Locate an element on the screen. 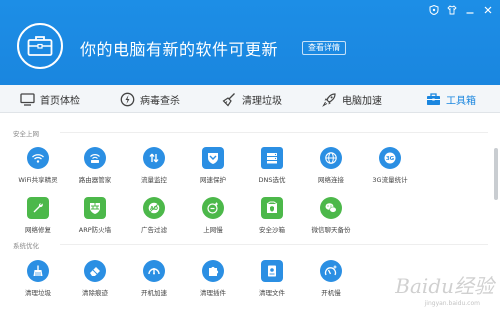 The height and width of the screenshot is (309, 500). section-title-safe-internet: 安全上网 is located at coordinates (26, 134).